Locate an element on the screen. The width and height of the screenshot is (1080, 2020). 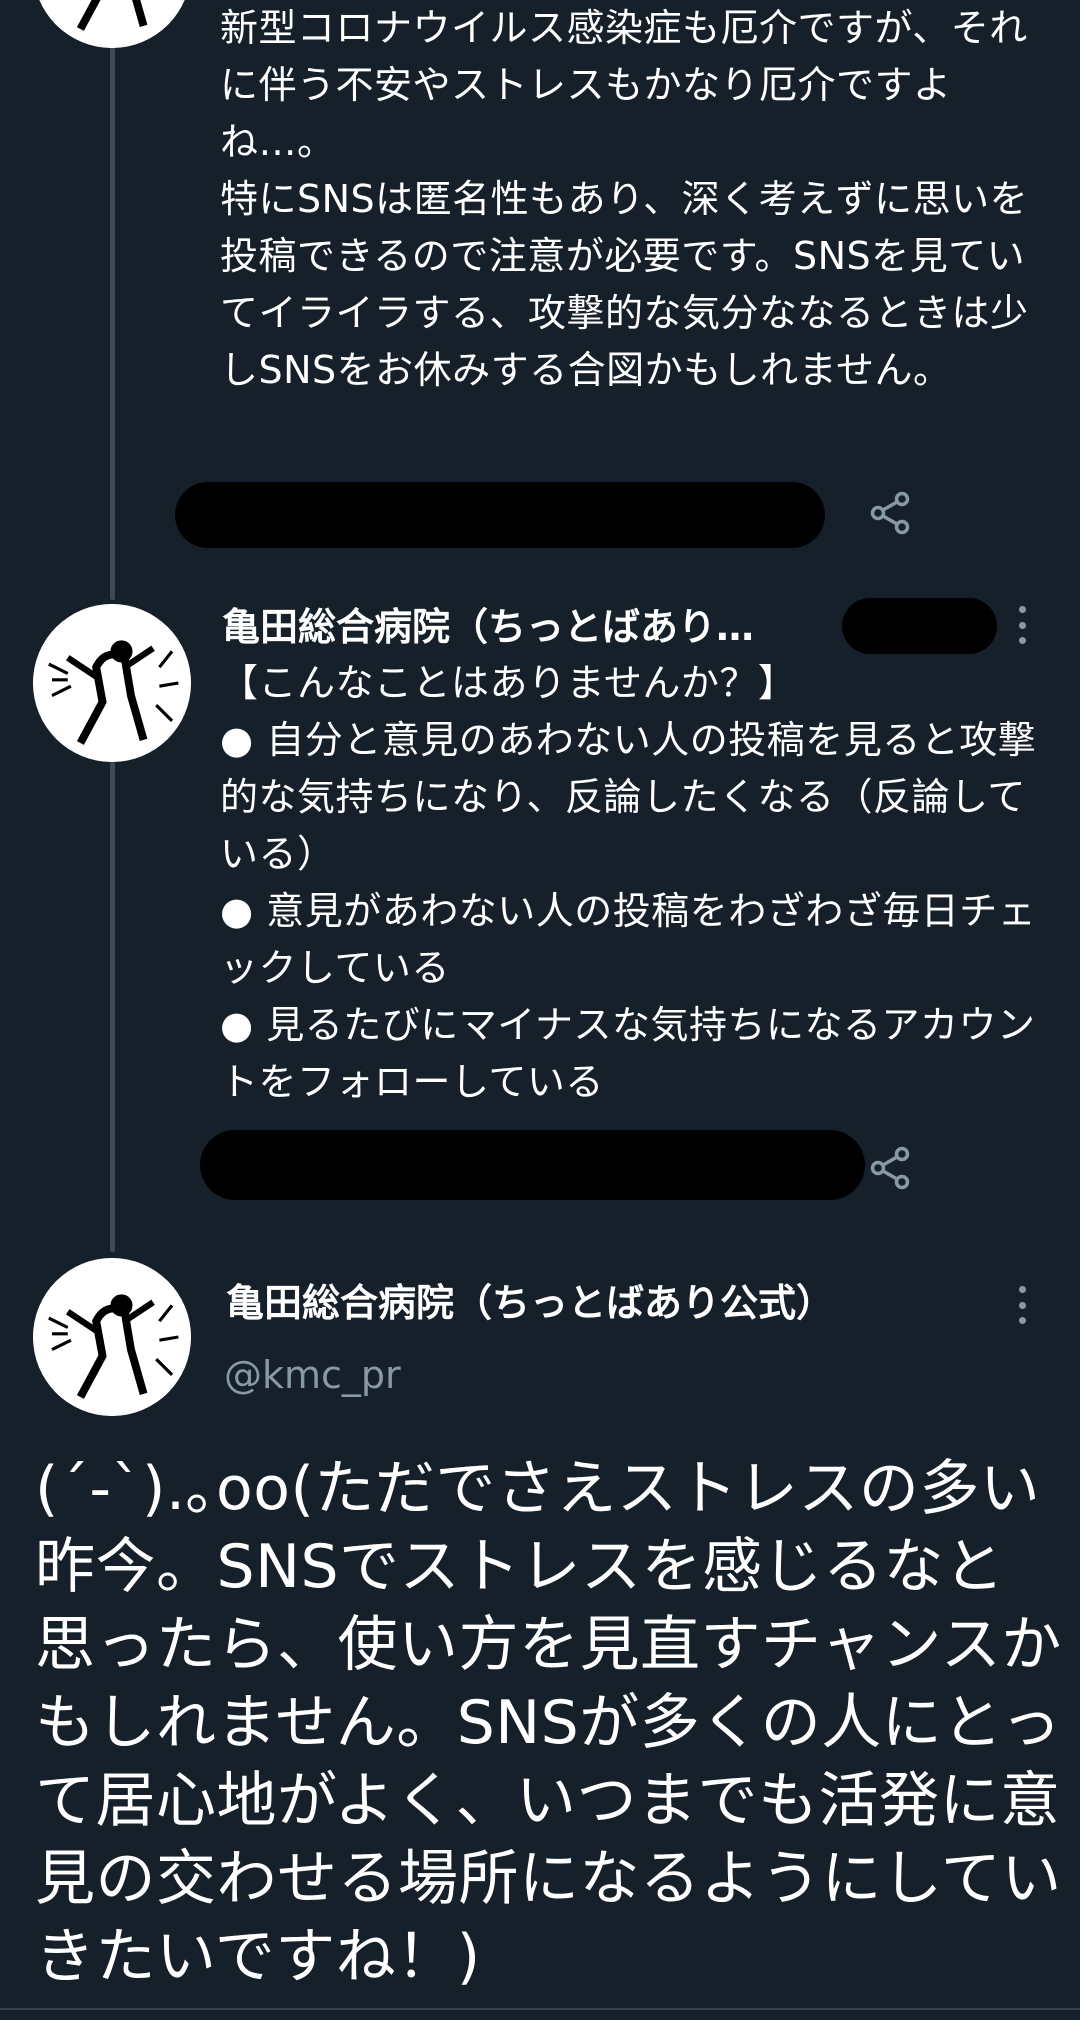
divider is located at coordinates (540, 2009).